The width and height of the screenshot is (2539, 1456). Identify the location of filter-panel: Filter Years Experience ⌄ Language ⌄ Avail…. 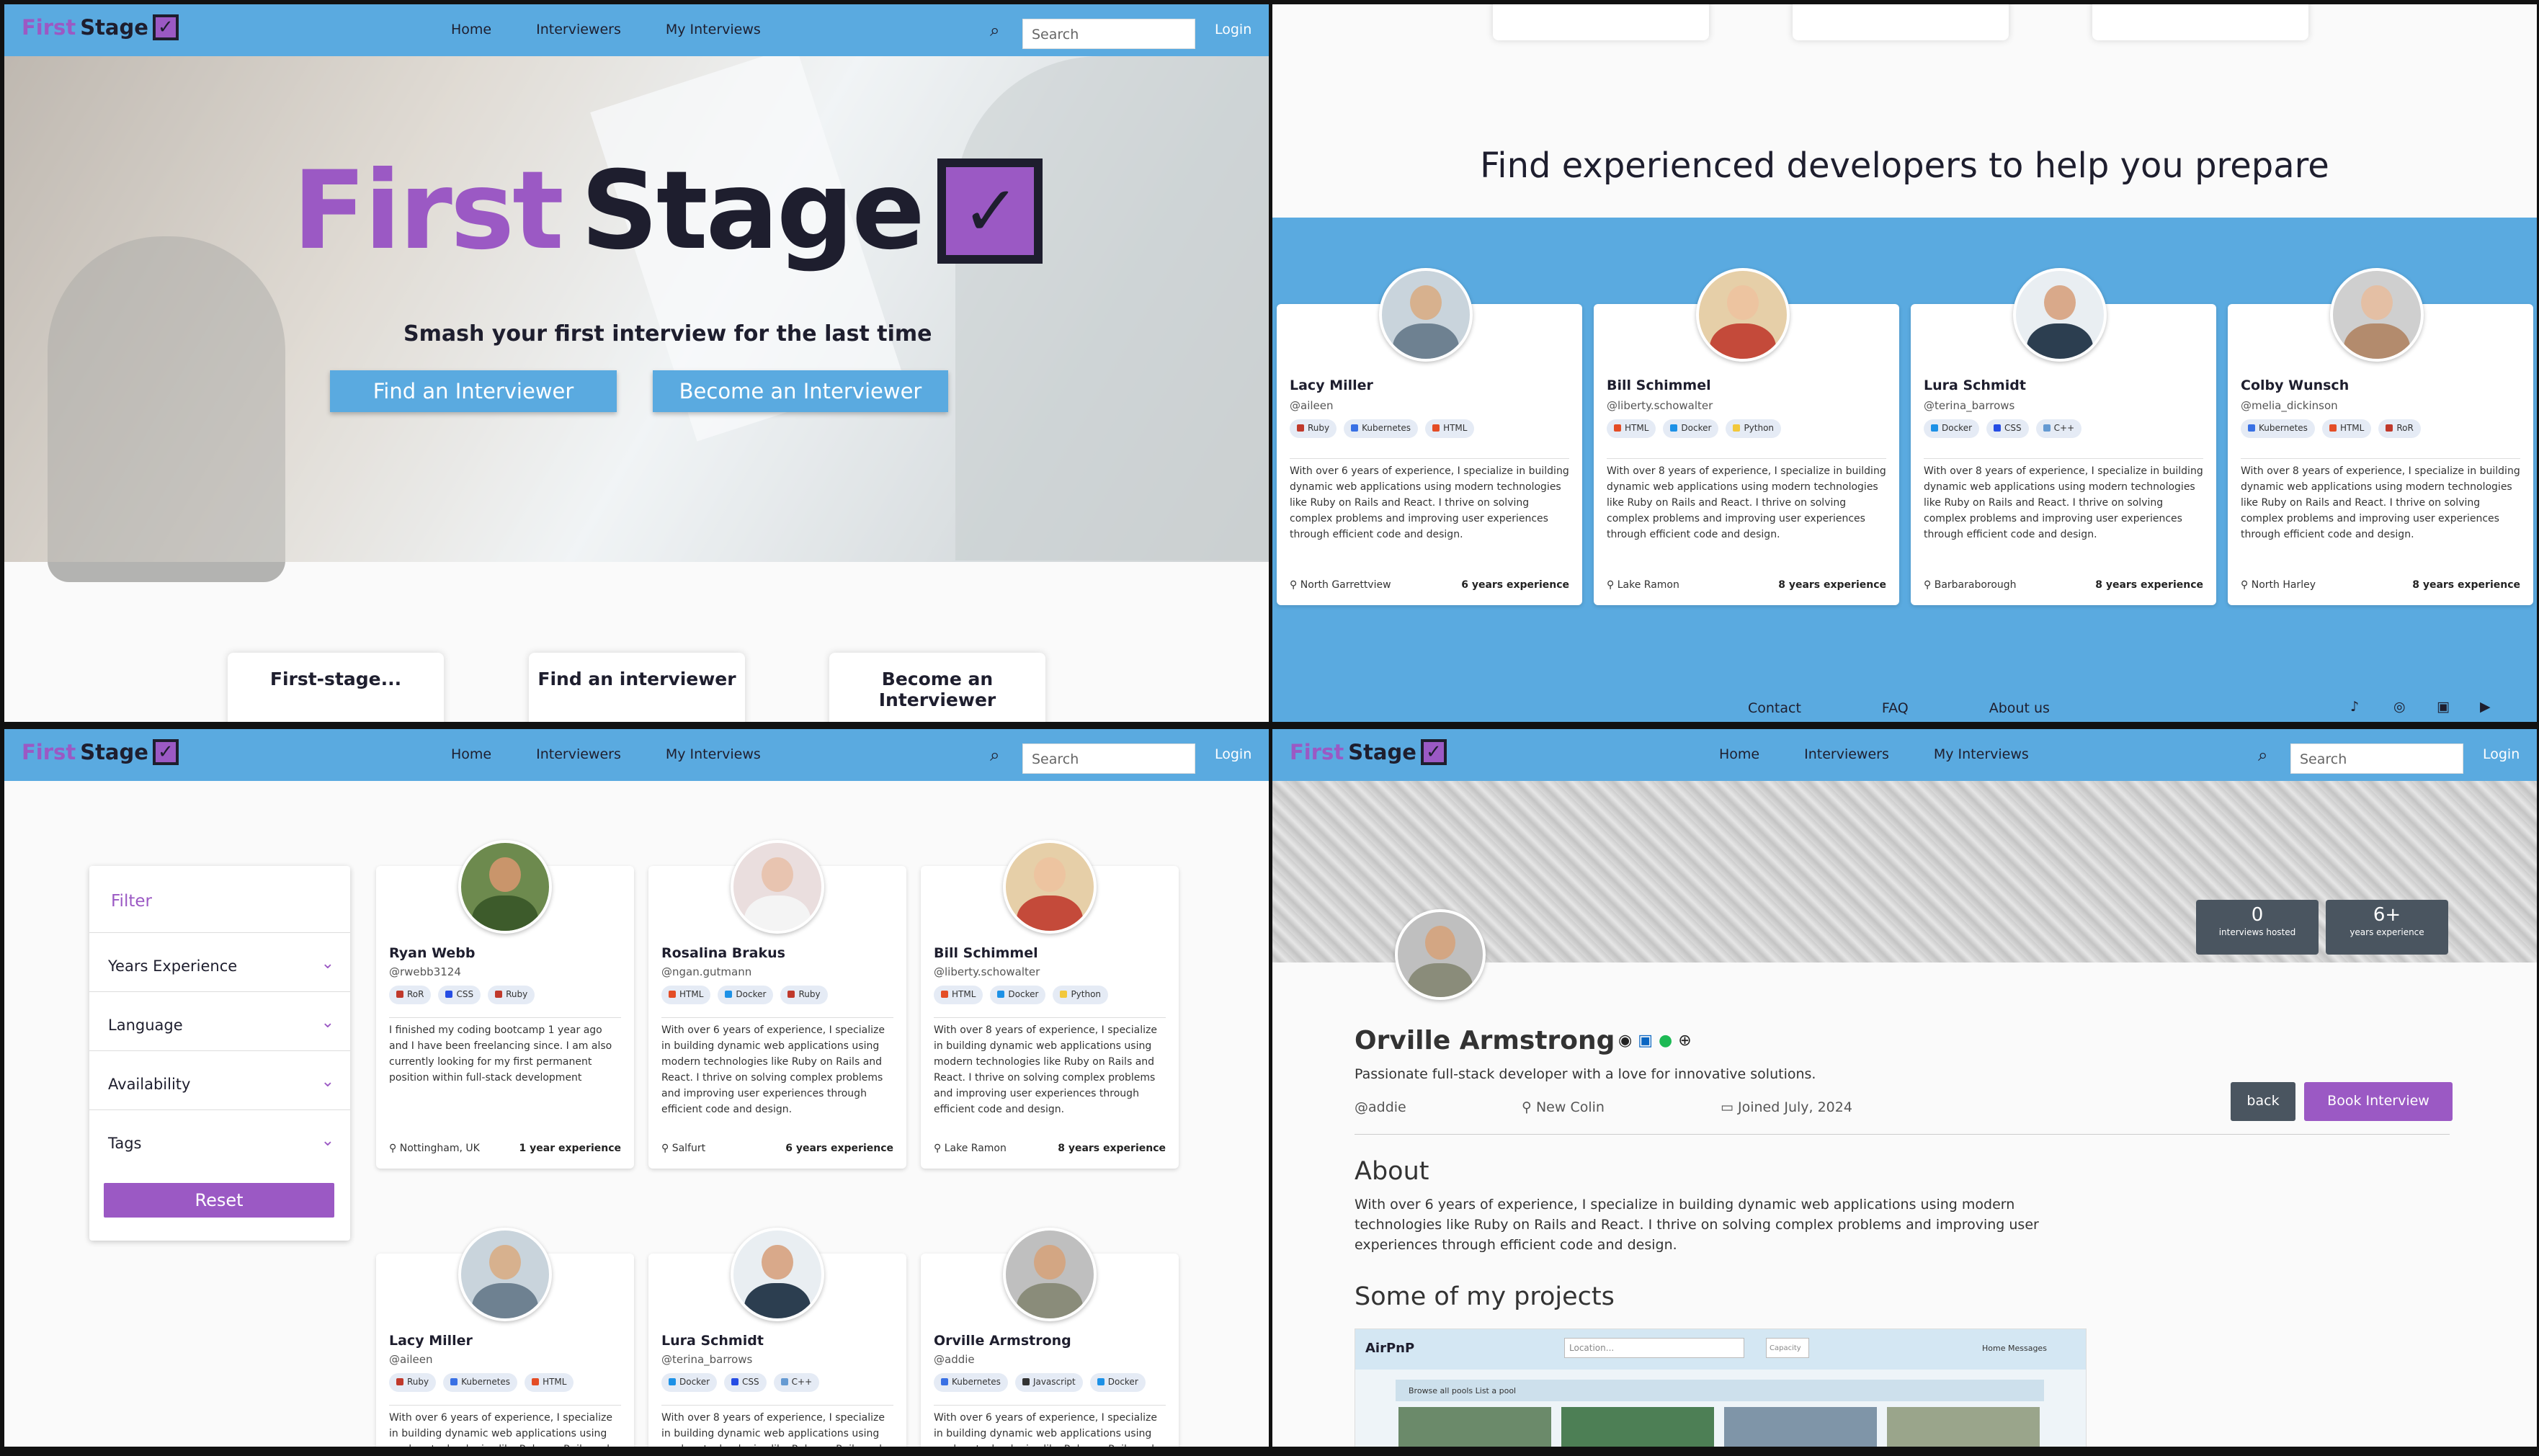
(219, 1053).